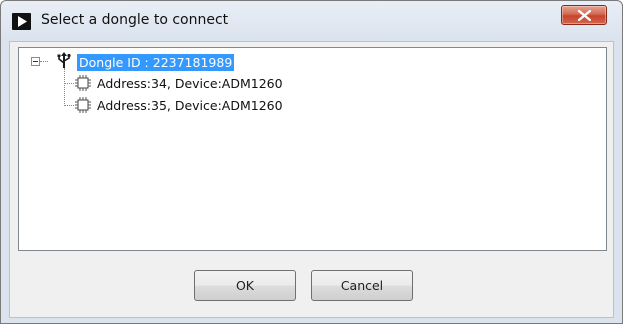 The image size is (623, 324). What do you see at coordinates (245, 285) in the screenshot?
I see `ok-button: OK` at bounding box center [245, 285].